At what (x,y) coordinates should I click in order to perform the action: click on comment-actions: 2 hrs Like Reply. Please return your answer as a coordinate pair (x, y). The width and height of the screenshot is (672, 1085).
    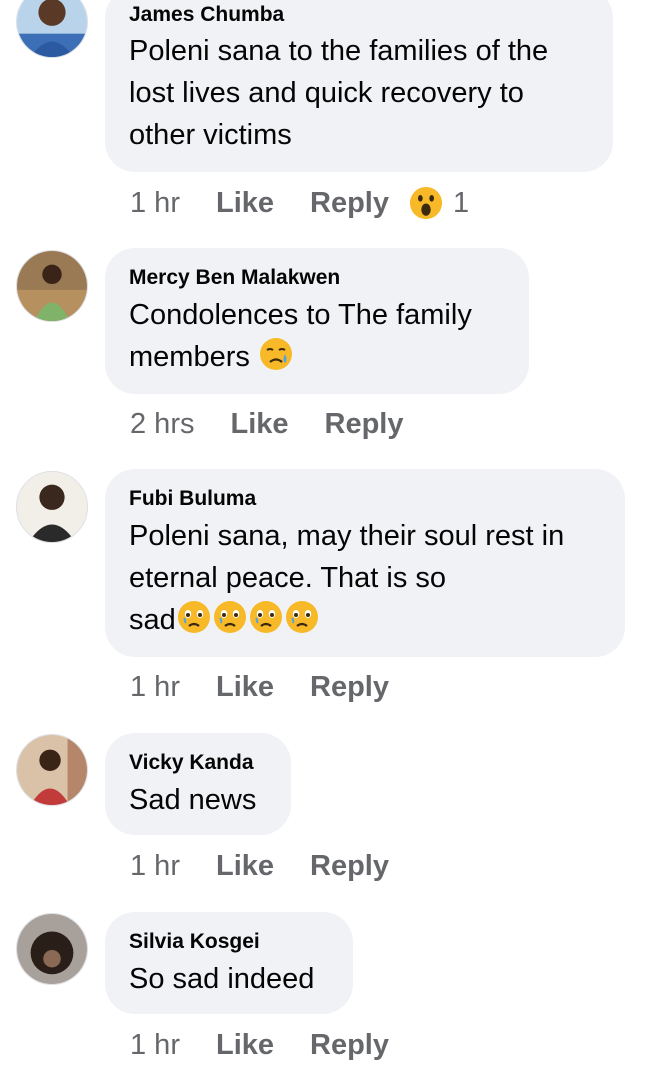
    Looking at the image, I should click on (285, 424).